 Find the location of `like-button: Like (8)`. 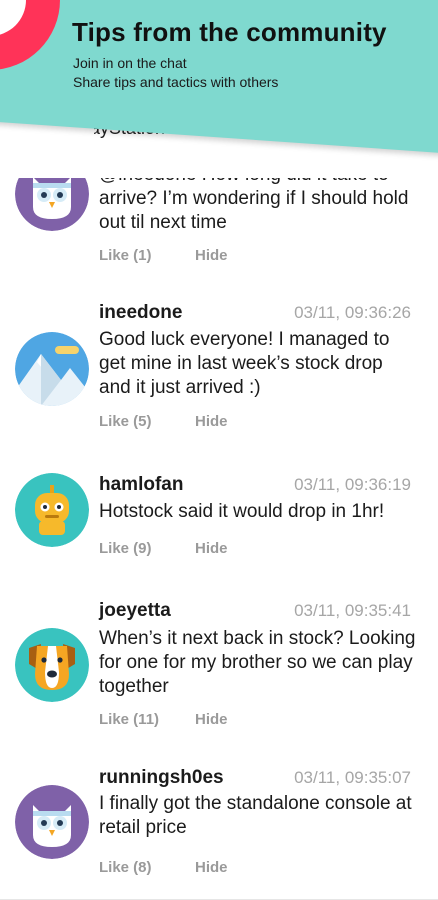

like-button: Like (8) is located at coordinates (125, 867).